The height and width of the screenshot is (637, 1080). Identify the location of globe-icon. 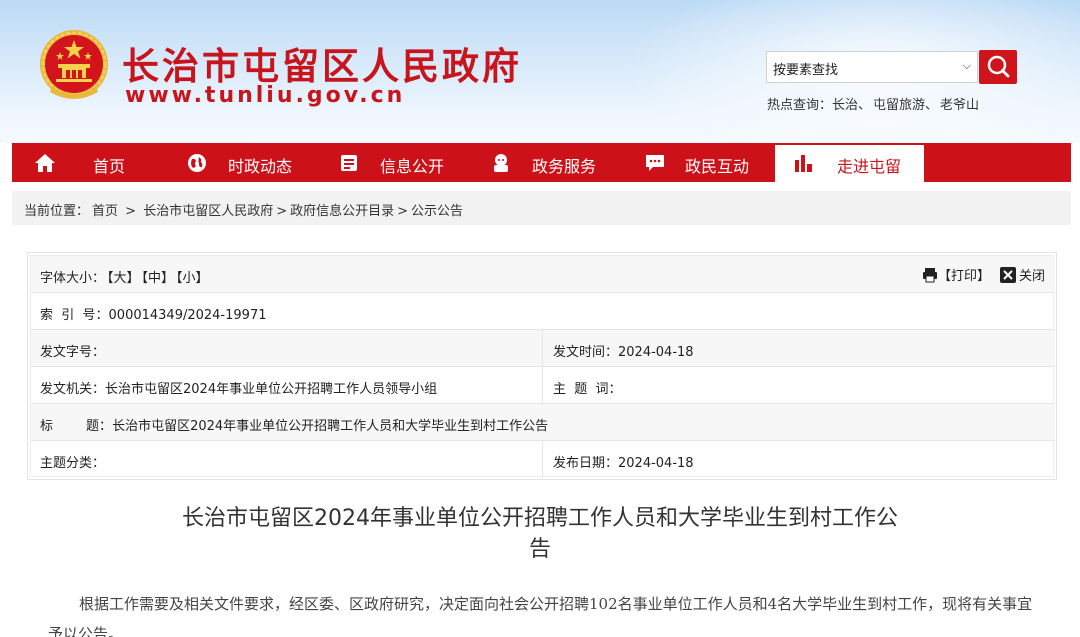
(197, 163).